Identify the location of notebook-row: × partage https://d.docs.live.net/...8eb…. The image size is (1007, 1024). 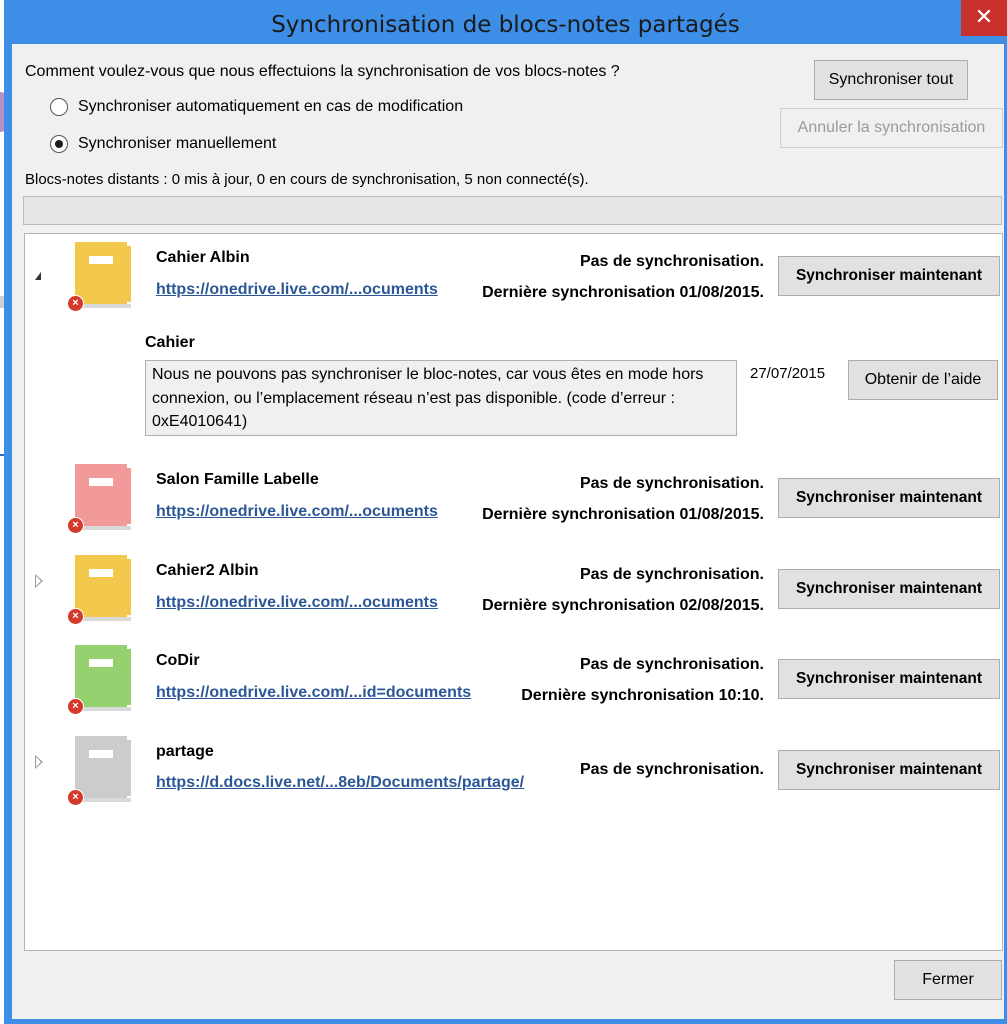
(513, 768).